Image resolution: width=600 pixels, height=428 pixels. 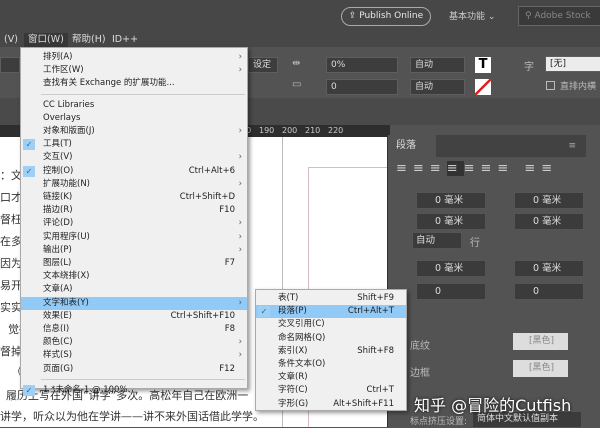 What do you see at coordinates (134, 355) in the screenshot?
I see `menu-item: 样式(S) ›` at bounding box center [134, 355].